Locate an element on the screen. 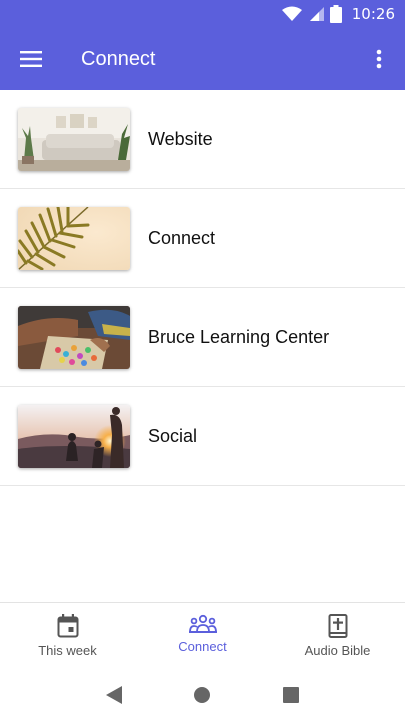 This screenshot has height=720, width=405. group-icon is located at coordinates (202, 623).